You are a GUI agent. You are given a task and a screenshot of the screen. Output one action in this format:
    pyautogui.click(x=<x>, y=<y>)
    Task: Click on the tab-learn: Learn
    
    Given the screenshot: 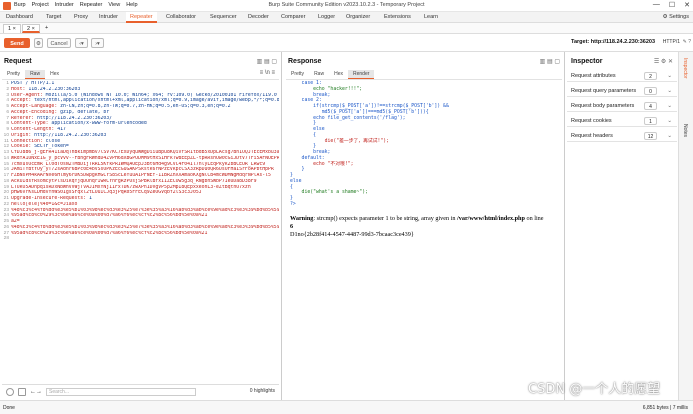 What is the action you would take?
    pyautogui.click(x=431, y=17)
    